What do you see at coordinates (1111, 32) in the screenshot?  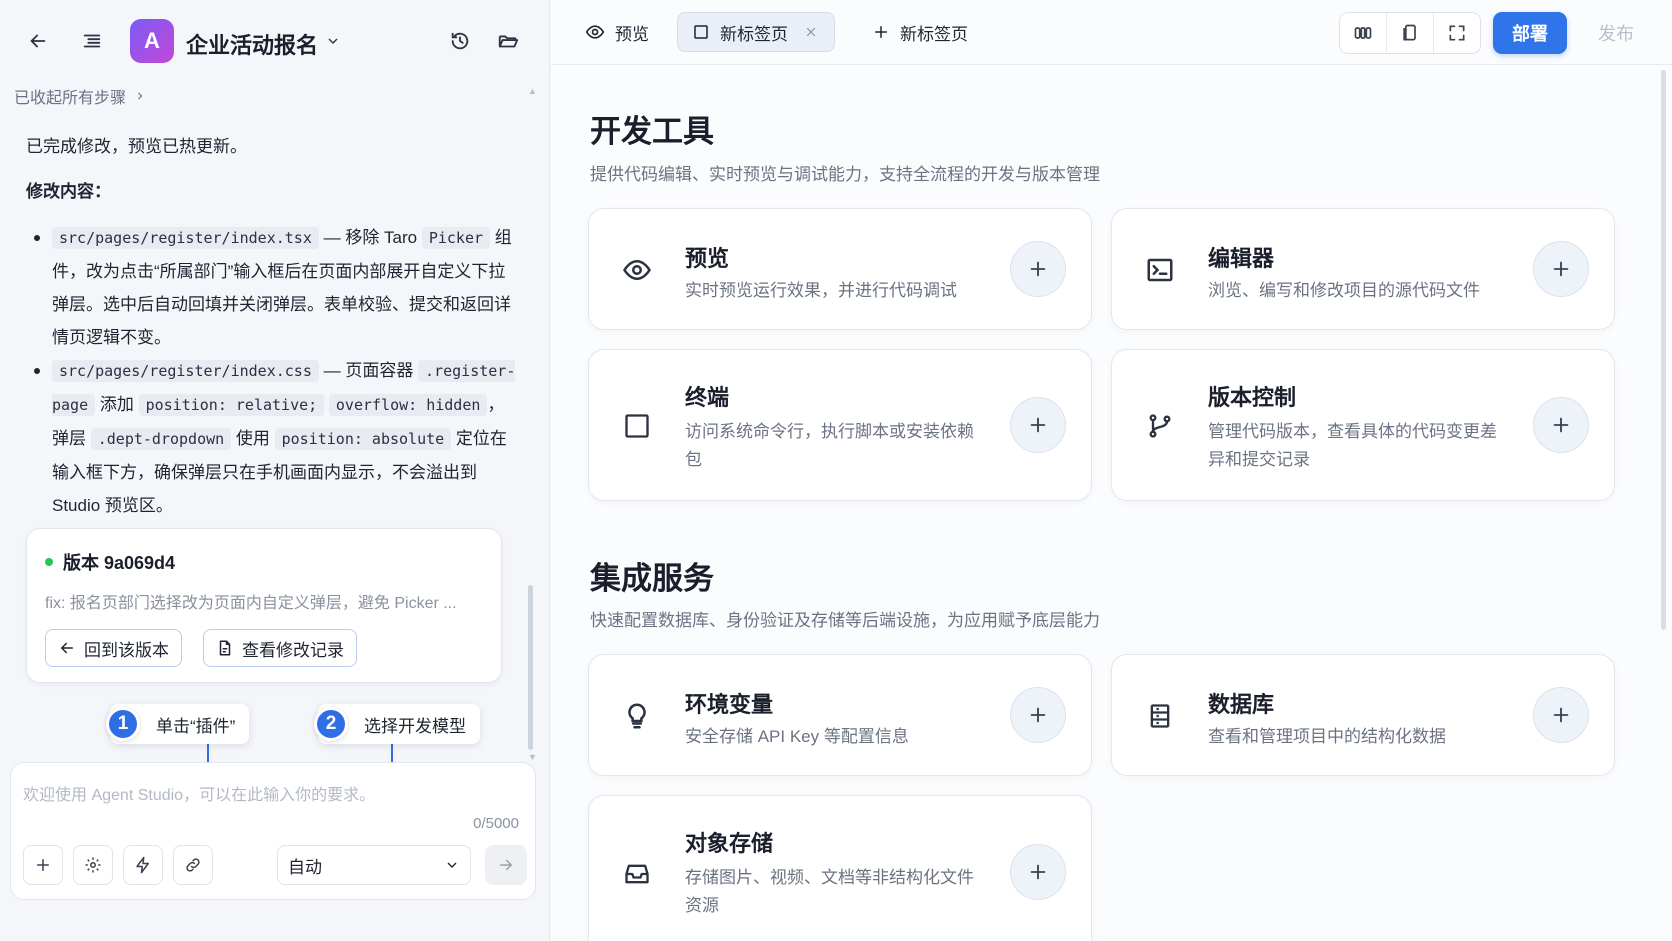 I see `tab-bar: 预览 新标签页 新标签页 部署 发布` at bounding box center [1111, 32].